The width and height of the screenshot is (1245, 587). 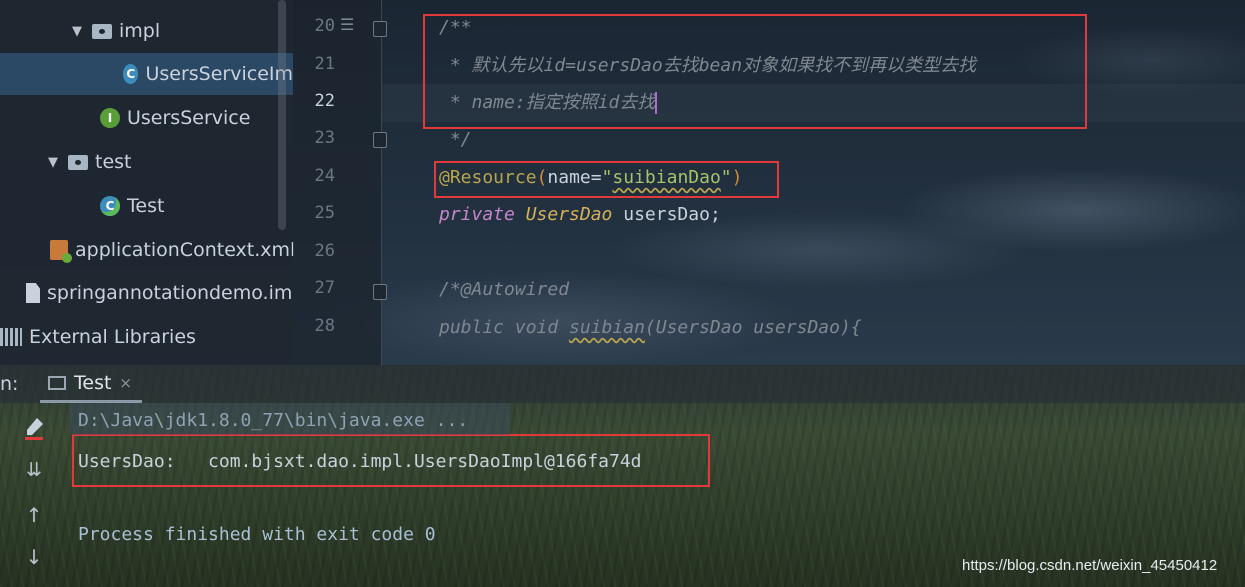 I want to click on tree-item-label: UsersServiceIm, so click(x=219, y=74).